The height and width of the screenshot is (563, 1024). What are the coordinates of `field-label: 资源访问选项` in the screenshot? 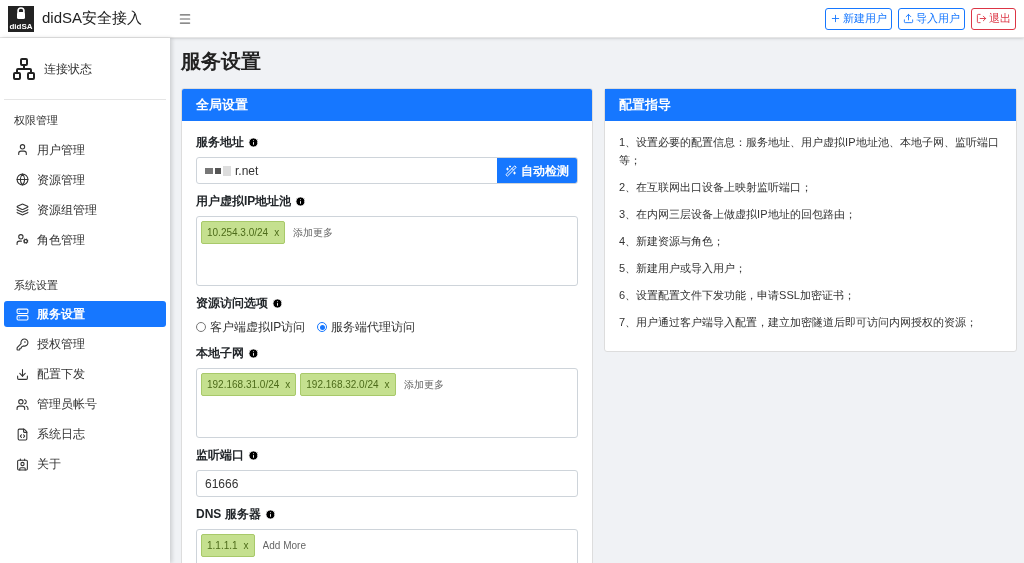 It's located at (232, 303).